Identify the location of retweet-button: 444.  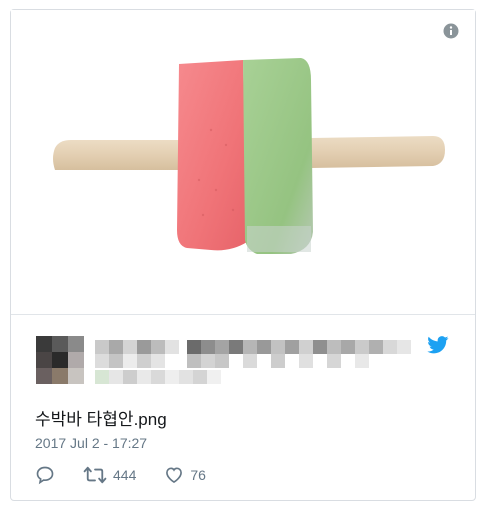
(109, 475).